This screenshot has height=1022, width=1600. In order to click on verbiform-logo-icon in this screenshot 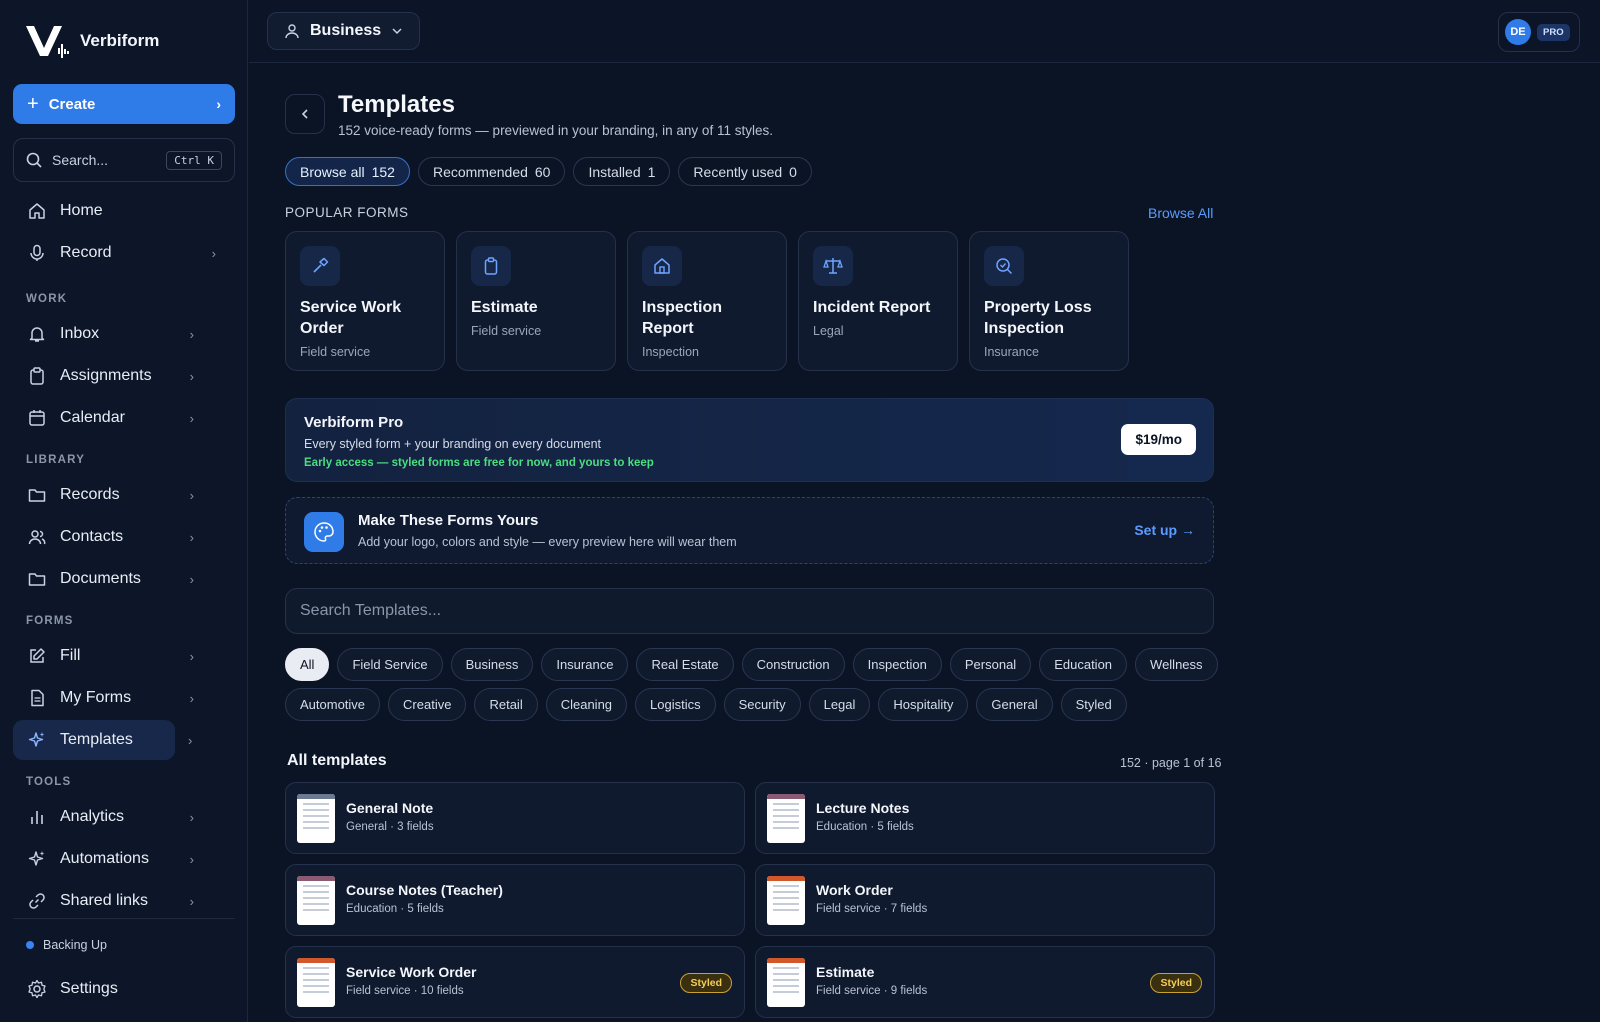, I will do `click(47, 42)`.